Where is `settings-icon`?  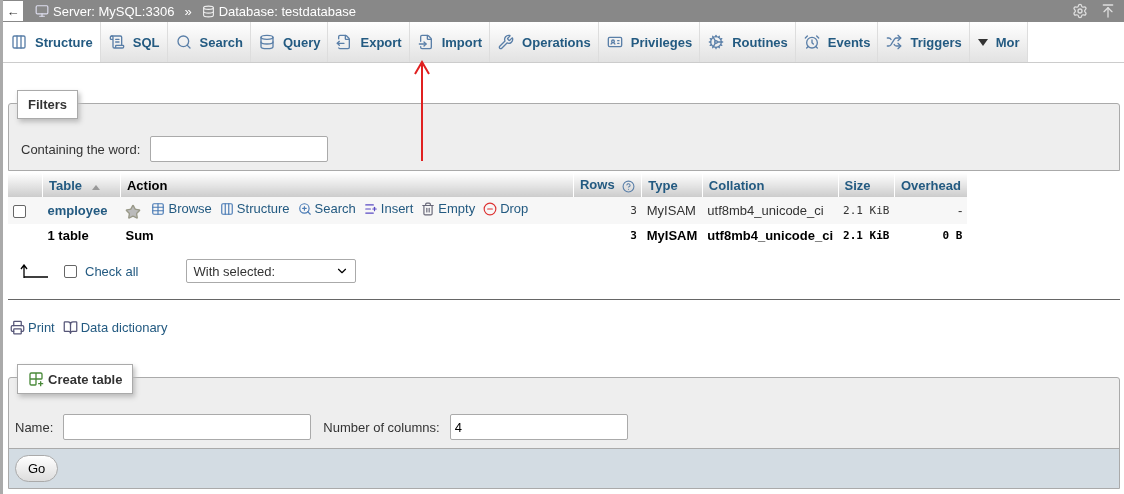 settings-icon is located at coordinates (1080, 11).